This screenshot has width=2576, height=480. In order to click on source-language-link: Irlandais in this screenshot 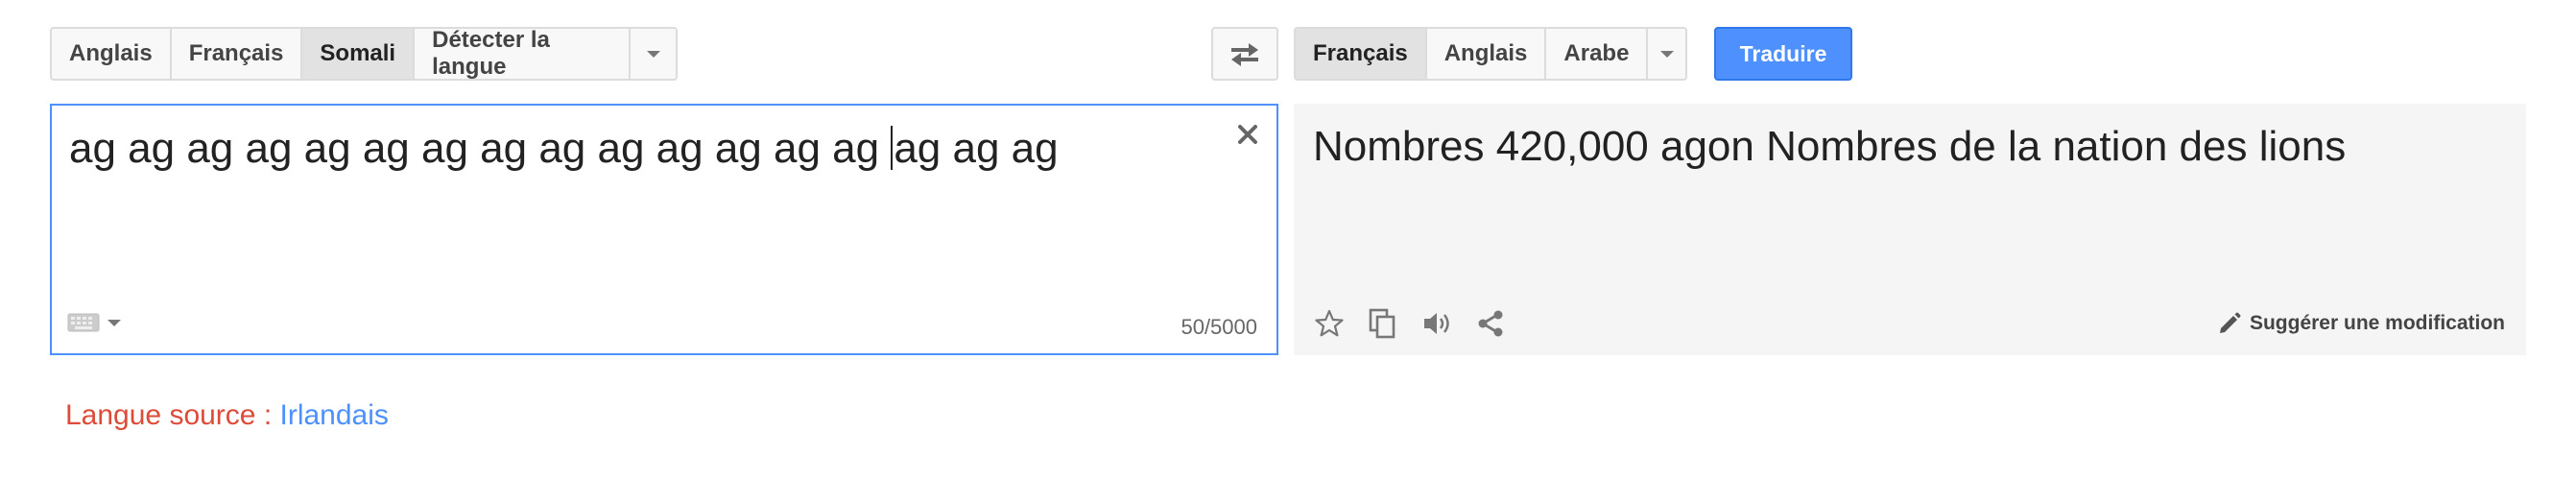, I will do `click(334, 415)`.